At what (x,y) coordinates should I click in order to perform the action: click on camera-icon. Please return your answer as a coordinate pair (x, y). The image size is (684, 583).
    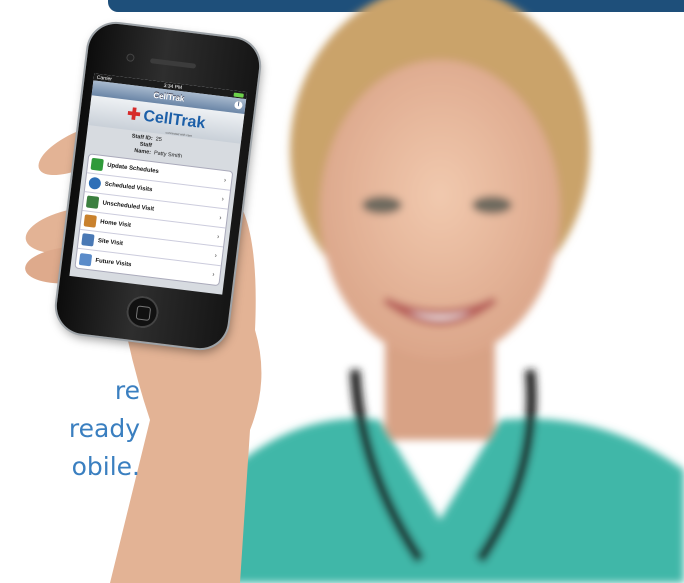
    Looking at the image, I should click on (130, 58).